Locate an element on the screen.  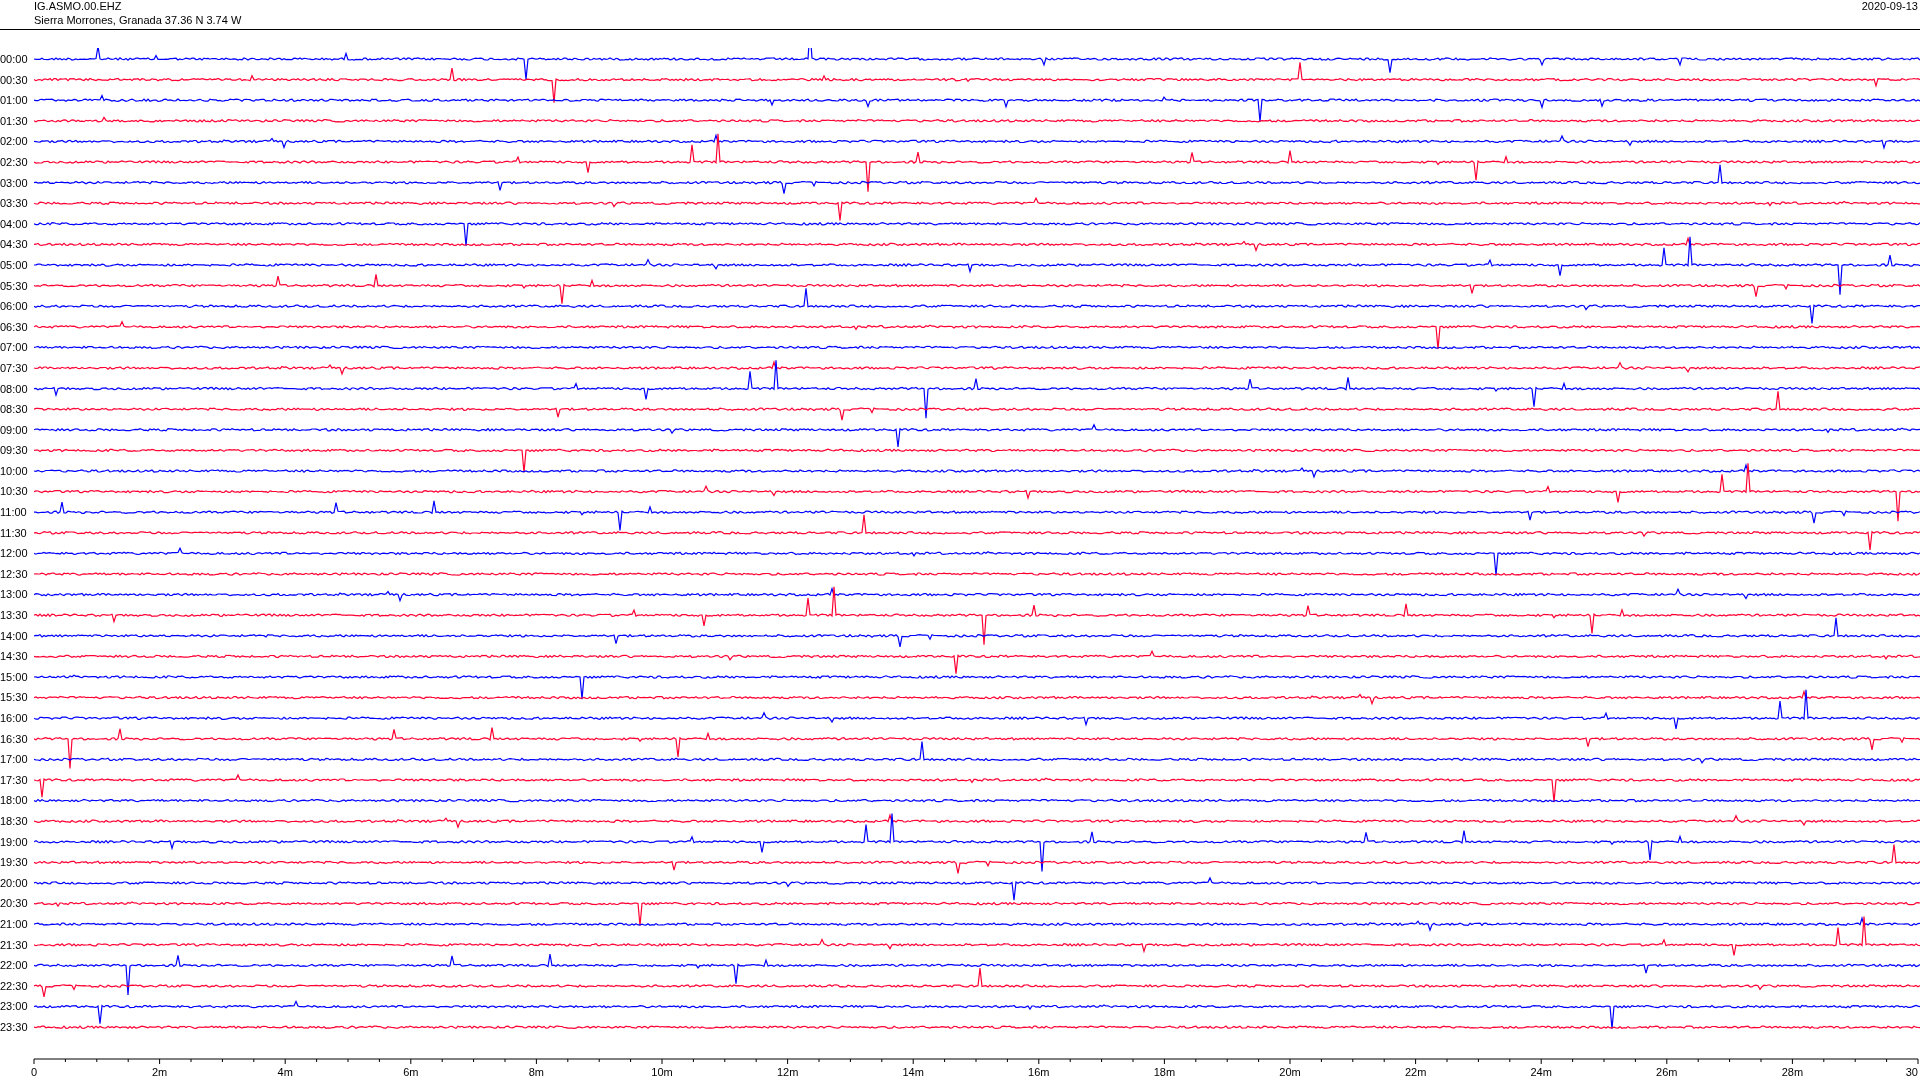
trace-time-label: 23:30 is located at coordinates (14, 1027).